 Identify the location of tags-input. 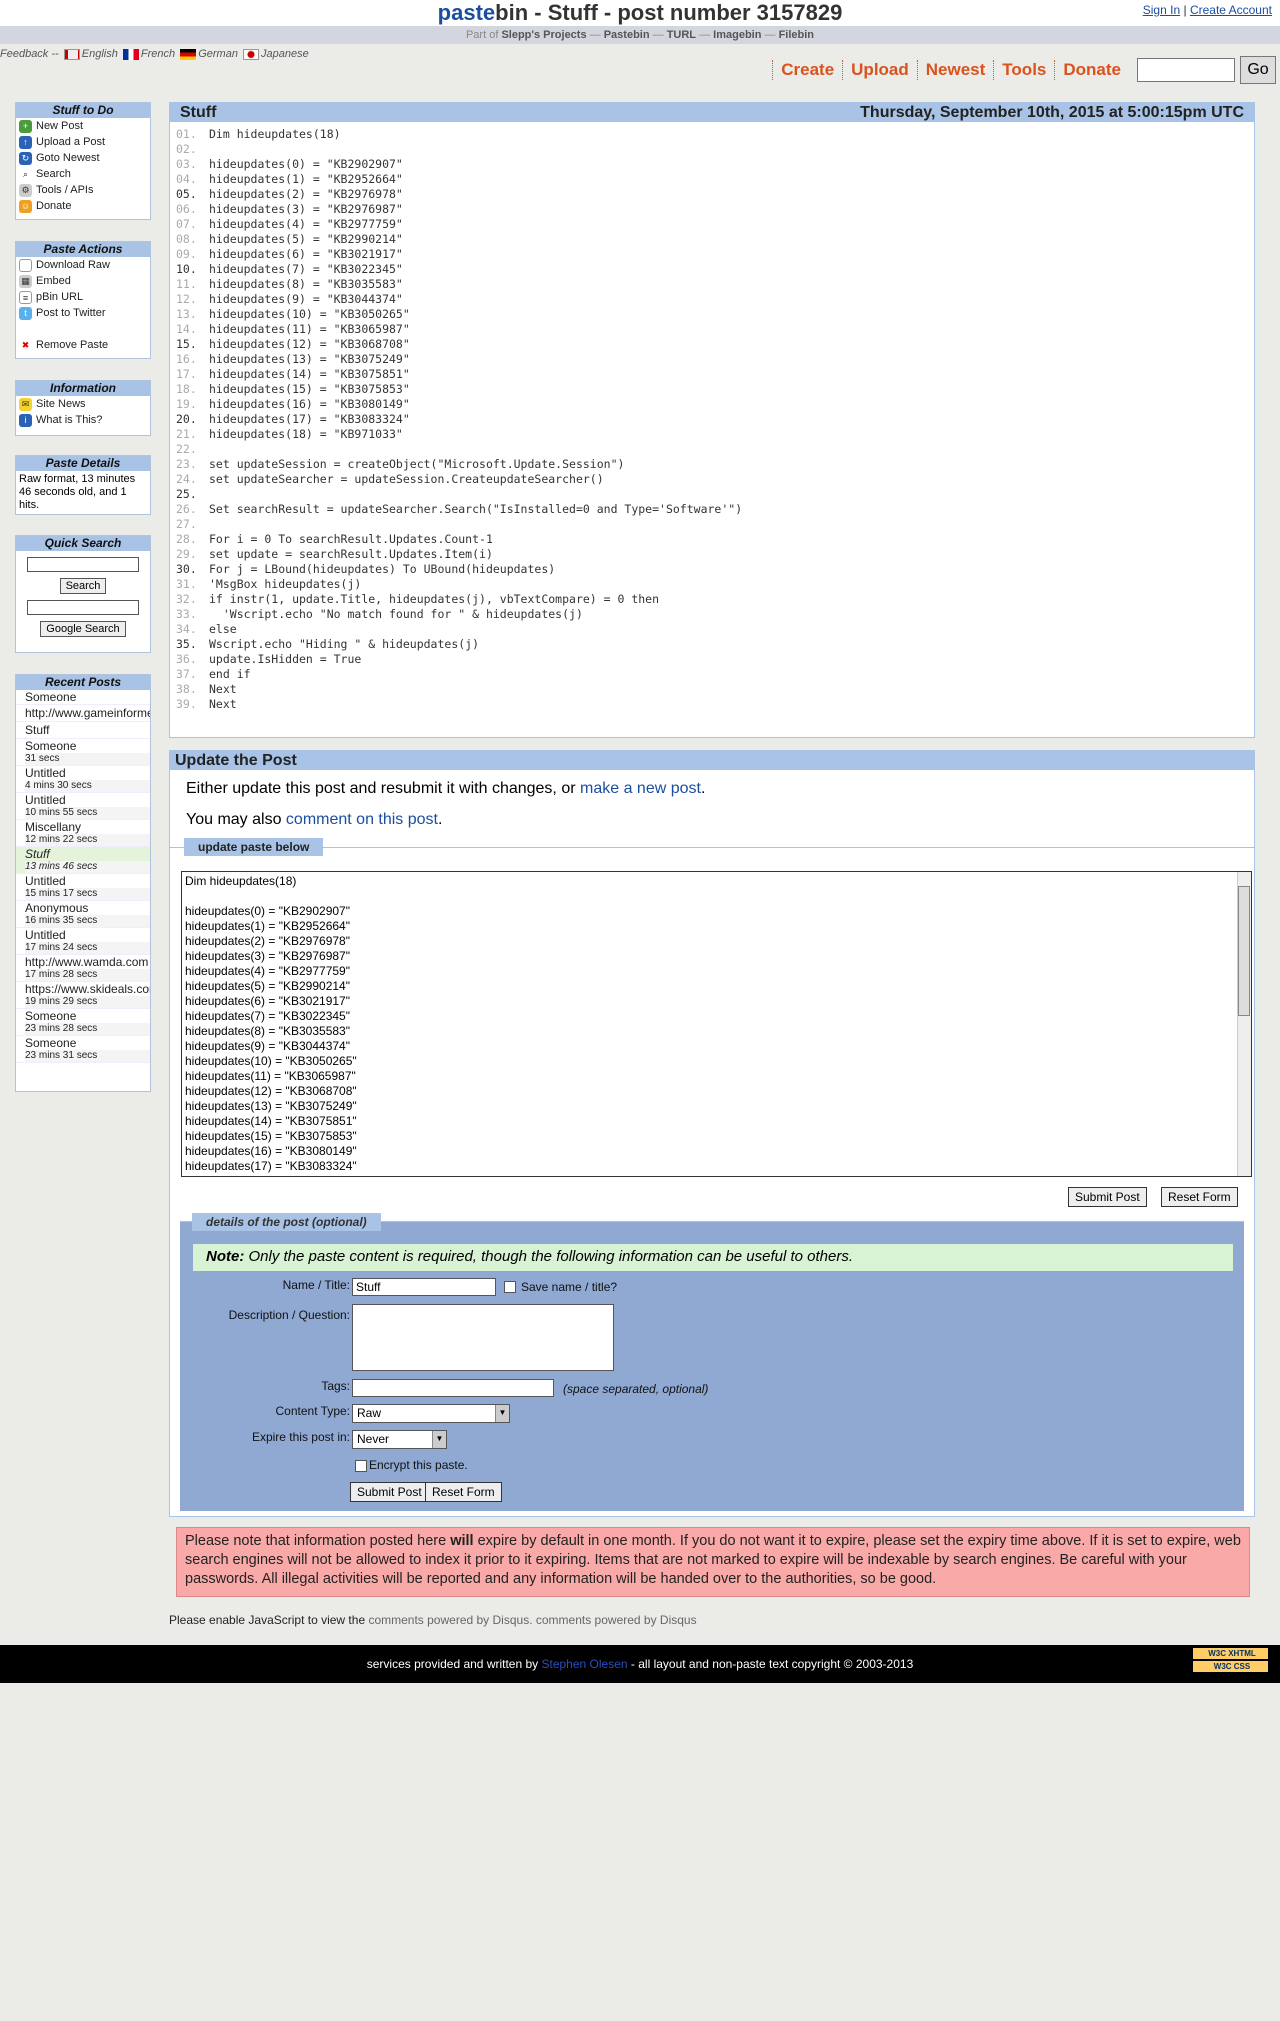
(453, 1388).